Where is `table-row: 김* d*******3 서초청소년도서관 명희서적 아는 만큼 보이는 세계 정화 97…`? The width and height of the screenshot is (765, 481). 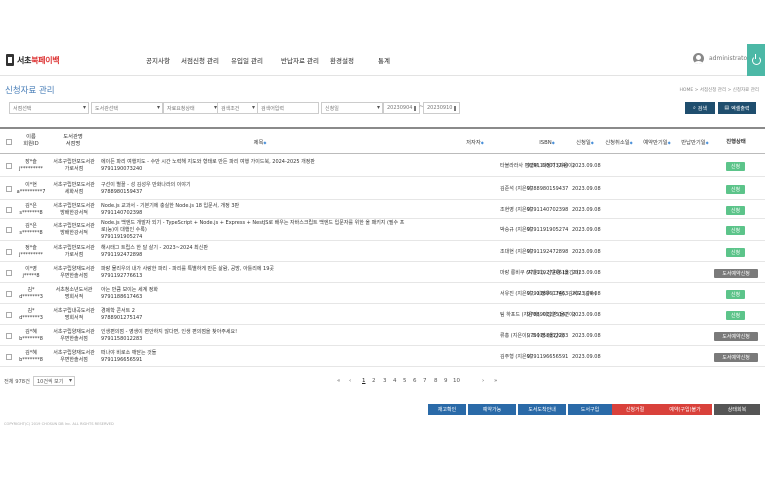
table-row: 김* d*******3 서초청소년도서관 명희서적 아는 만큼 보이는 세계 정화 97… is located at coordinates (382, 293).